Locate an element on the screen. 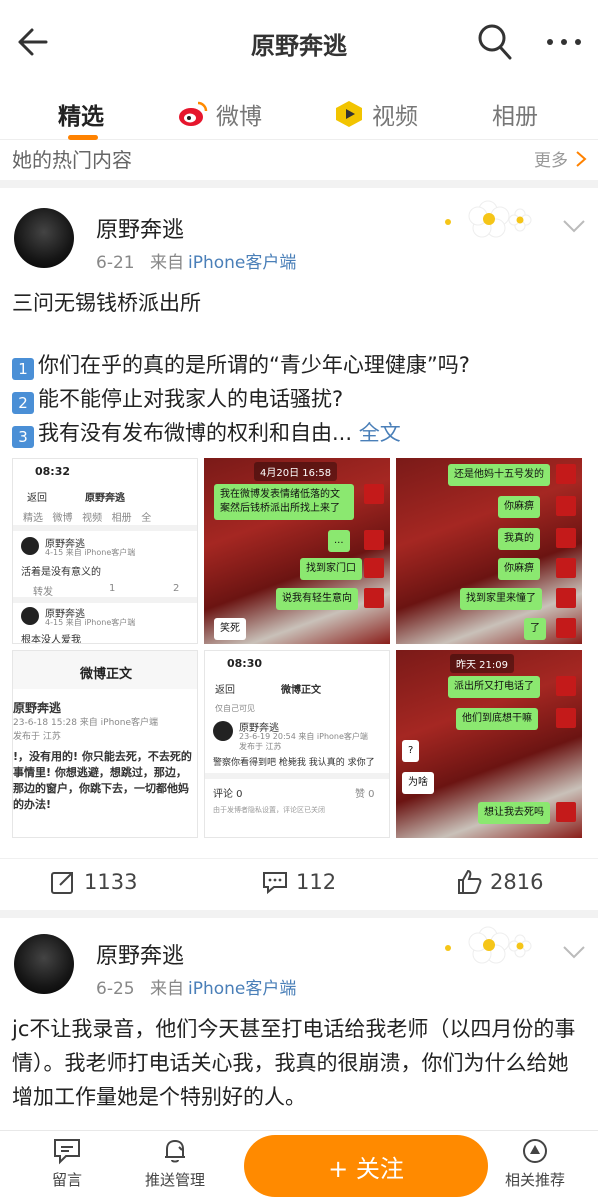 This screenshot has width=598, height=1200. chat-bubble: 找到家里来憧了 is located at coordinates (501, 599).